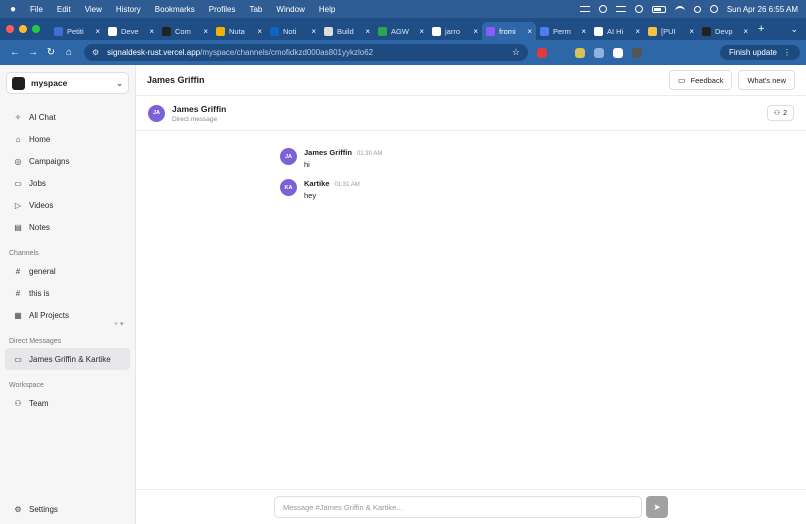 This screenshot has width=806, height=524. What do you see at coordinates (602, 9) in the screenshot?
I see `sync-icon` at bounding box center [602, 9].